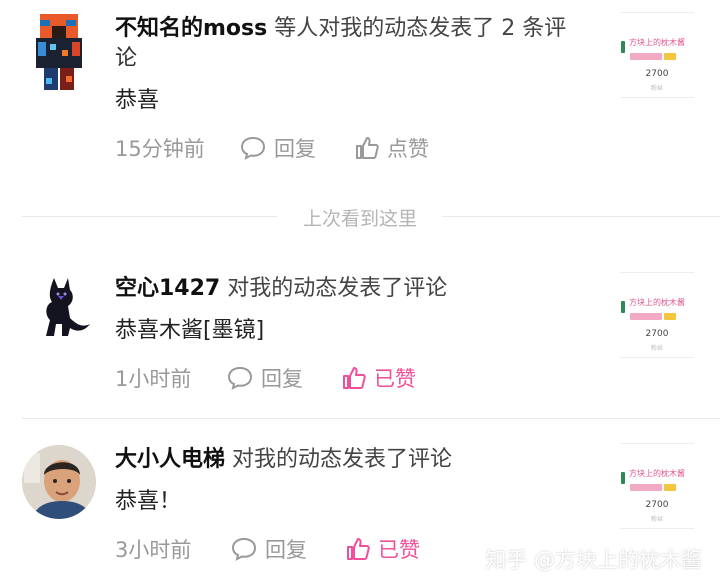 This screenshot has height=587, width=720. What do you see at coordinates (167, 288) in the screenshot?
I see `user-name: 空心1427` at bounding box center [167, 288].